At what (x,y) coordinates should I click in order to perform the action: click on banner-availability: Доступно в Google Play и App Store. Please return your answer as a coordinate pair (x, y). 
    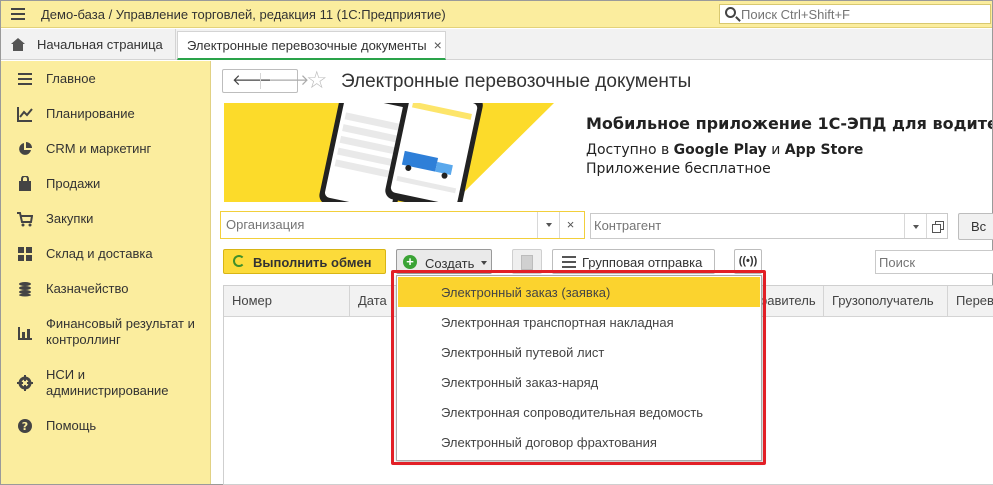
    Looking at the image, I should click on (724, 150).